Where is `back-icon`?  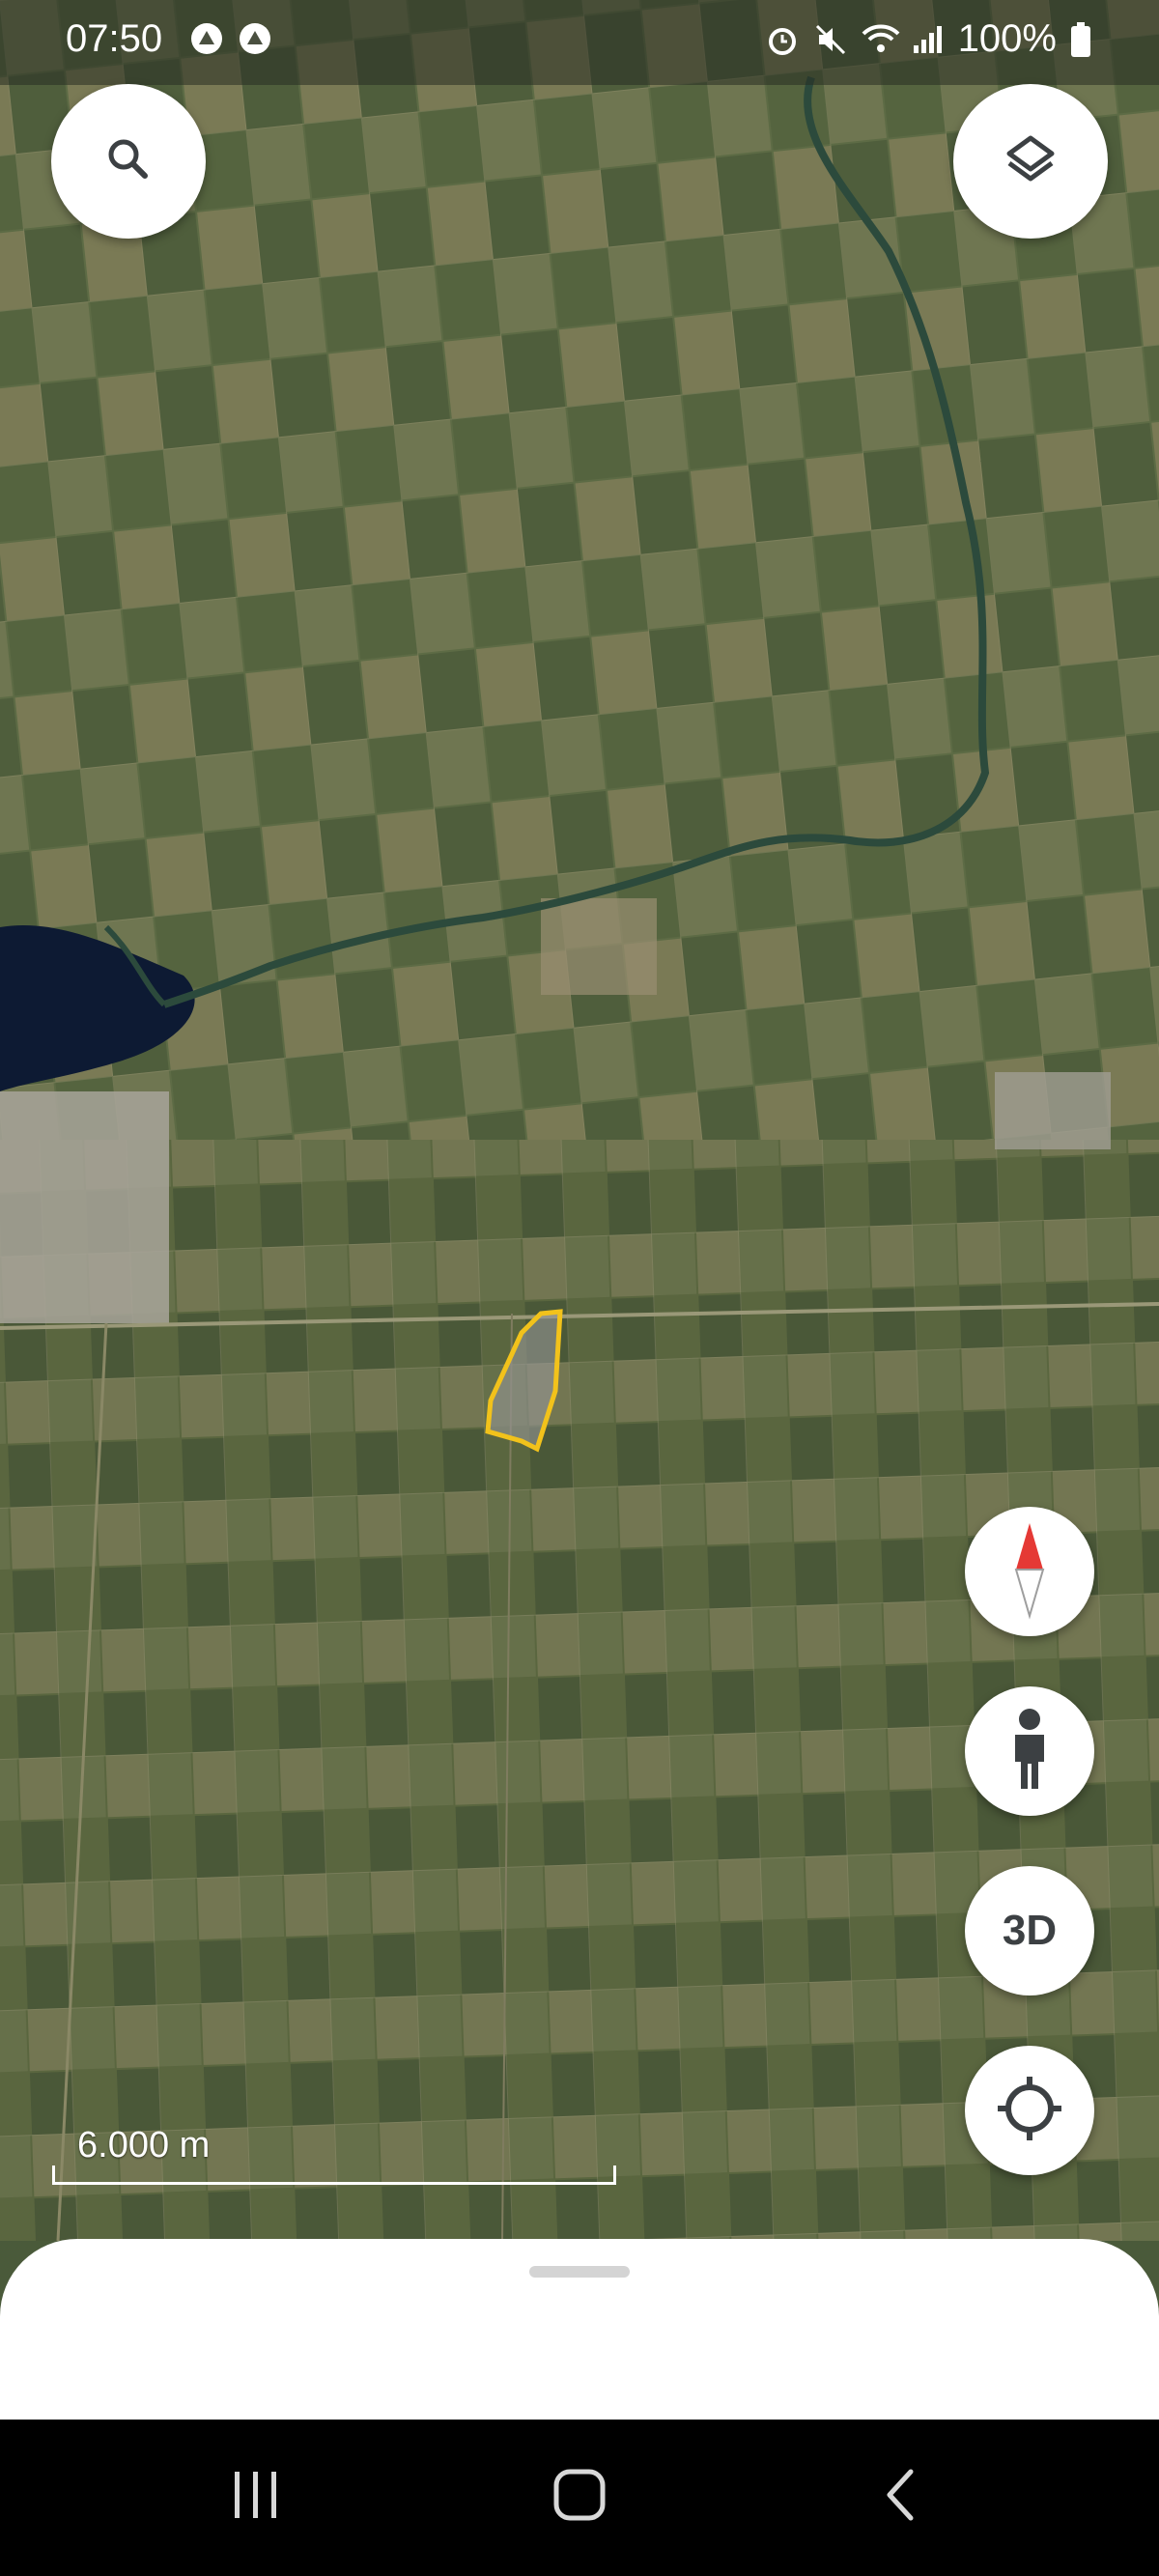 back-icon is located at coordinates (903, 2497).